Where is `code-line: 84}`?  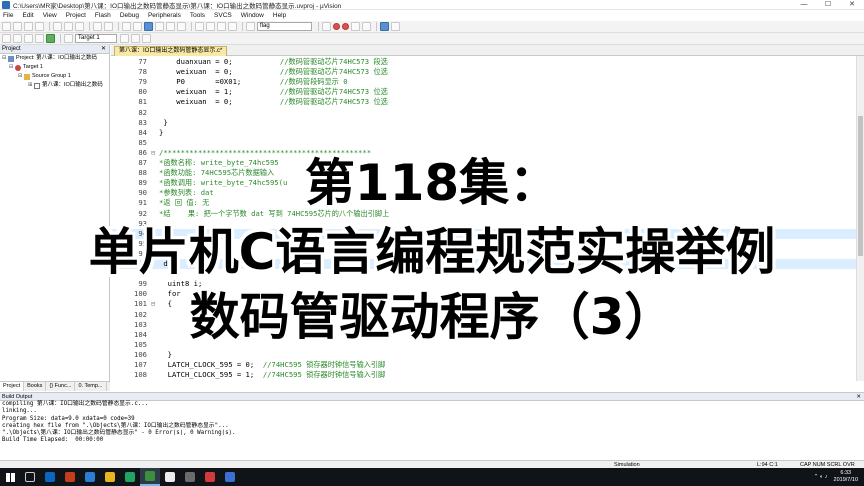 code-line: 84} is located at coordinates (483, 133).